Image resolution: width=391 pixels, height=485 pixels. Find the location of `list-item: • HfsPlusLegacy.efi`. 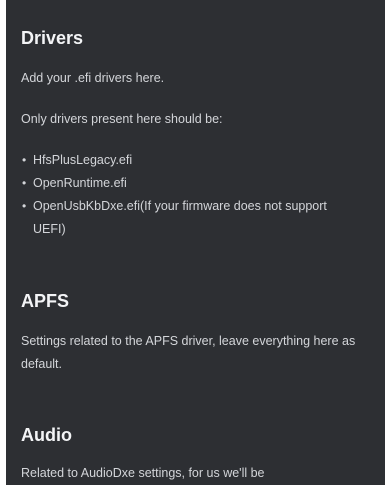

list-item: • HfsPlusLegacy.efi is located at coordinates (191, 160).